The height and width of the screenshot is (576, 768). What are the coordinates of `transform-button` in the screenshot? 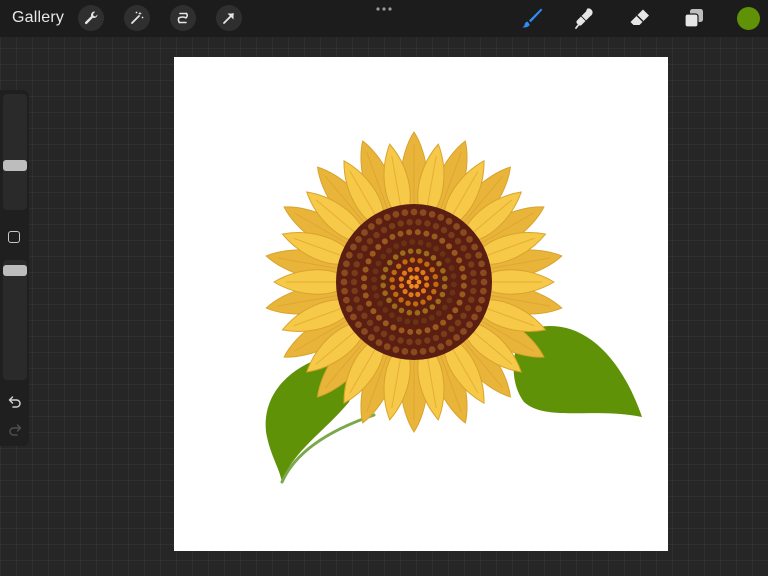 It's located at (229, 18).